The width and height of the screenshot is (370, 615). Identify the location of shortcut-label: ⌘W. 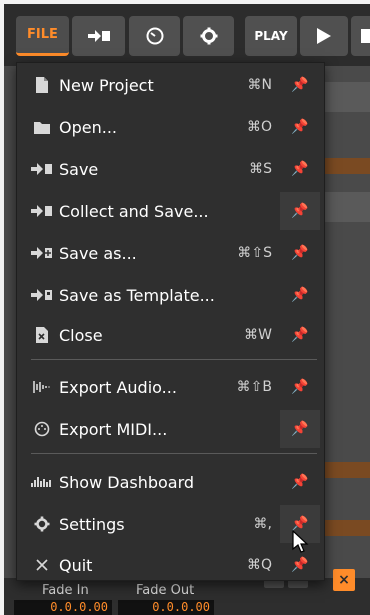
(258, 335).